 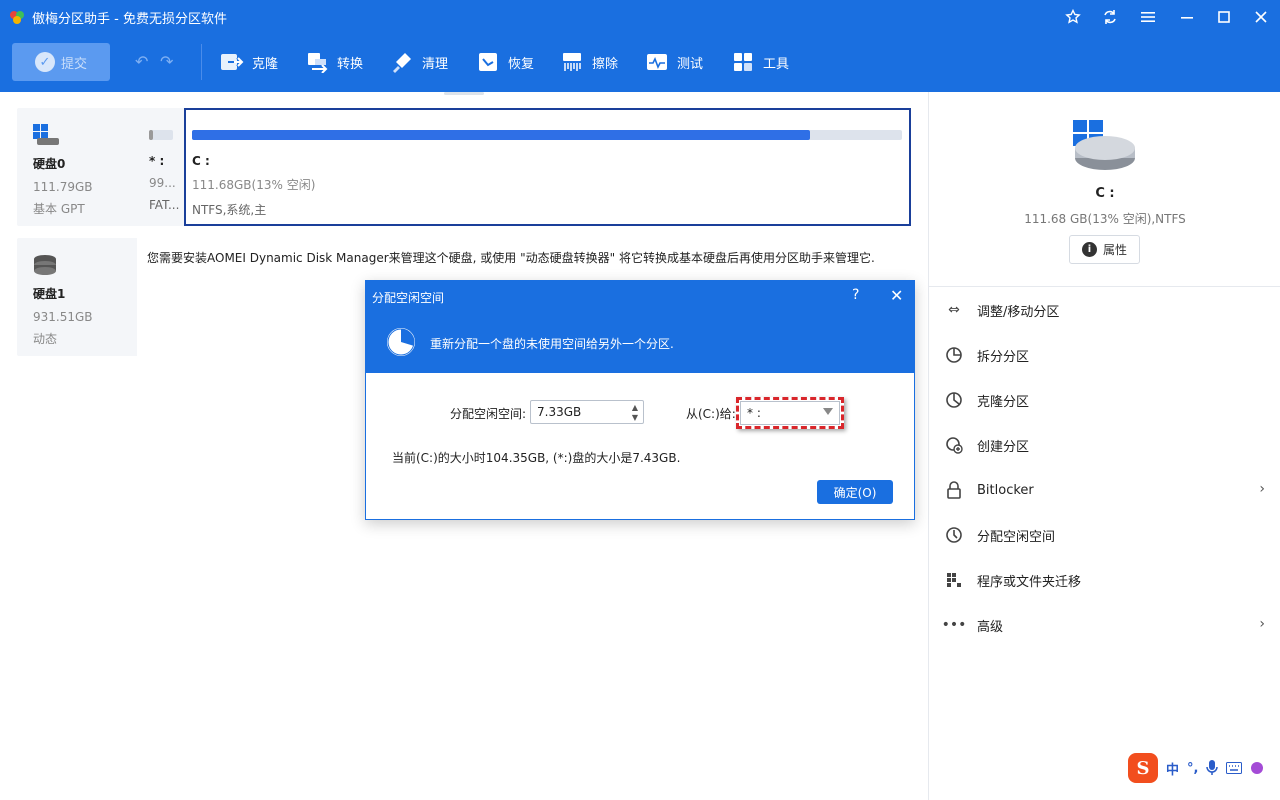 What do you see at coordinates (547, 167) in the screenshot?
I see `partition-c: C : 111.68GB(13% 空闲) NTFS,系统,主` at bounding box center [547, 167].